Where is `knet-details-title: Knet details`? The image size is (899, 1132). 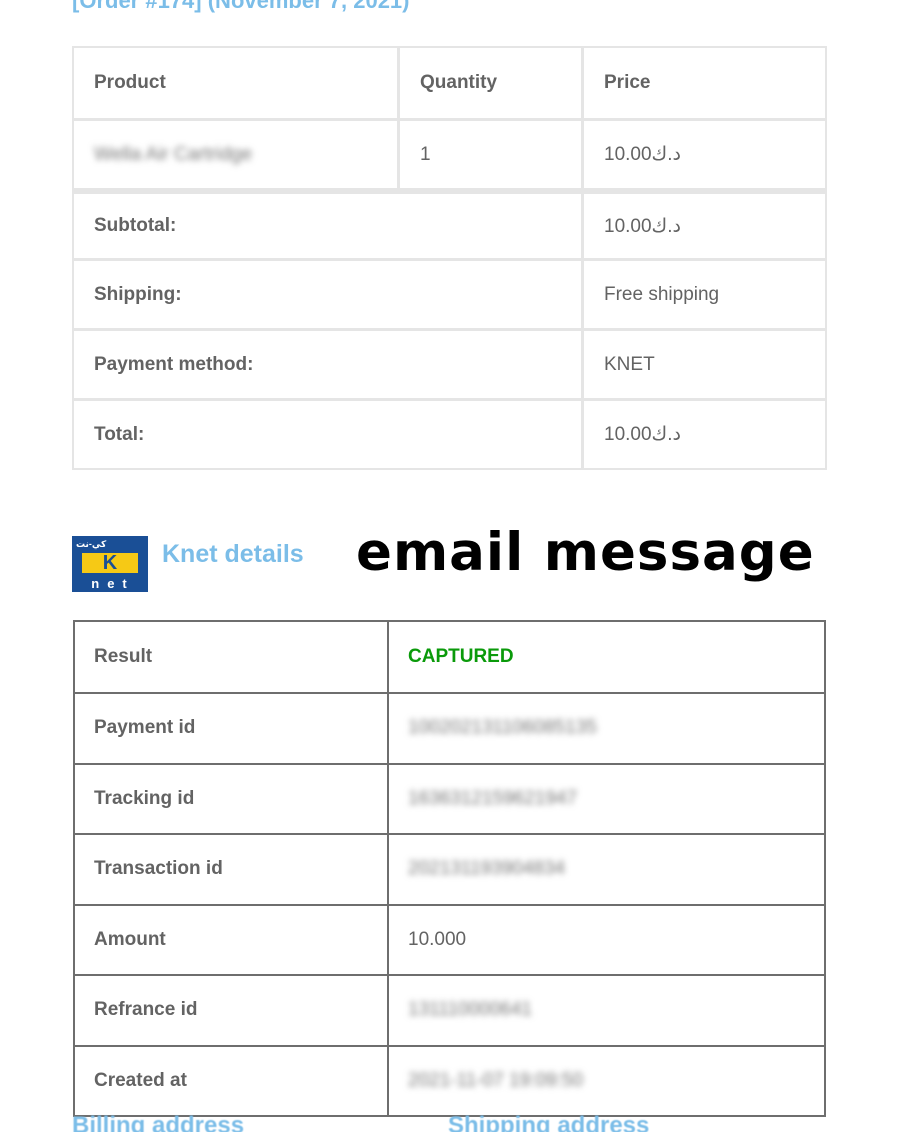 knet-details-title: Knet details is located at coordinates (233, 554).